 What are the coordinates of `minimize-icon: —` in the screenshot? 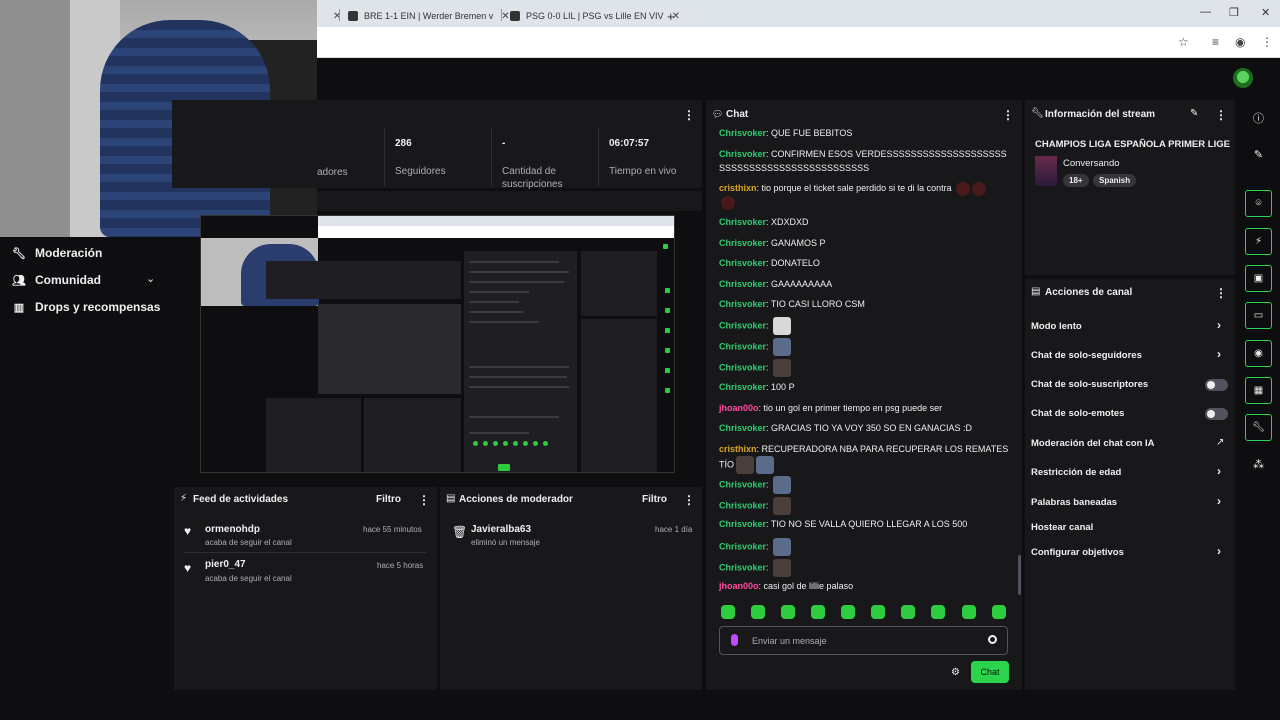 It's located at (1205, 12).